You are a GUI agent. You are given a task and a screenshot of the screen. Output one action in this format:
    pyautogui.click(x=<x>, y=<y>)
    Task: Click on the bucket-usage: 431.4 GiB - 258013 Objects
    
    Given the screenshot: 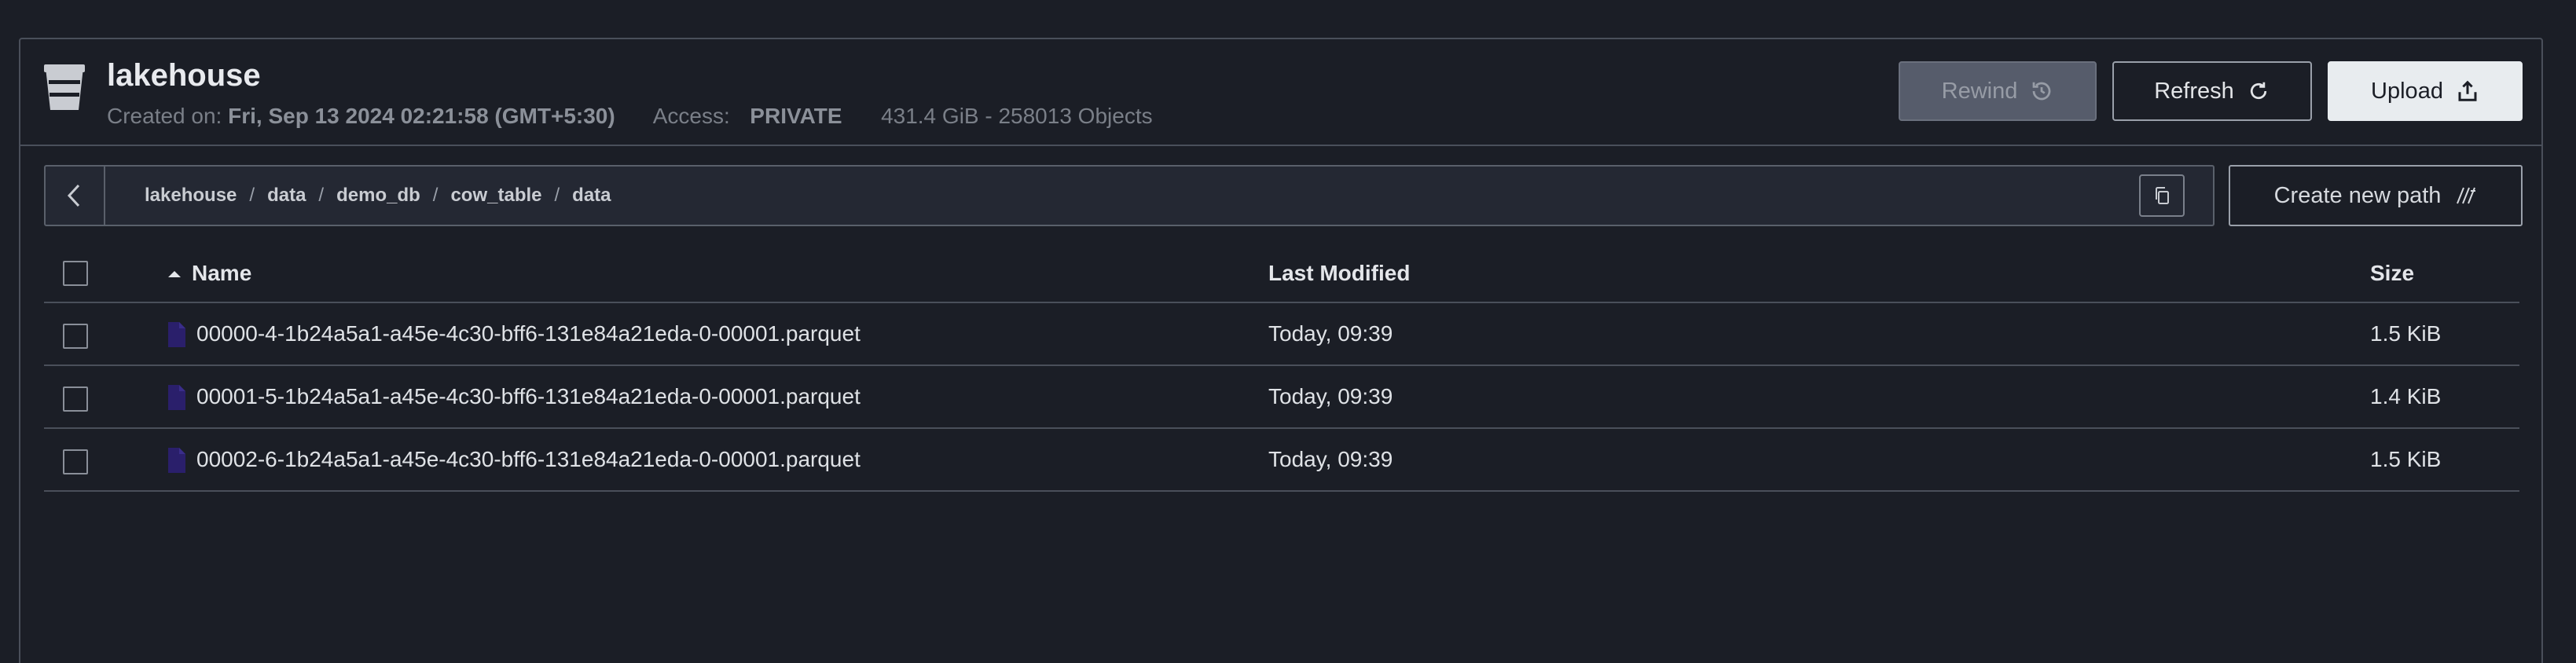 What is the action you would take?
    pyautogui.click(x=1017, y=116)
    